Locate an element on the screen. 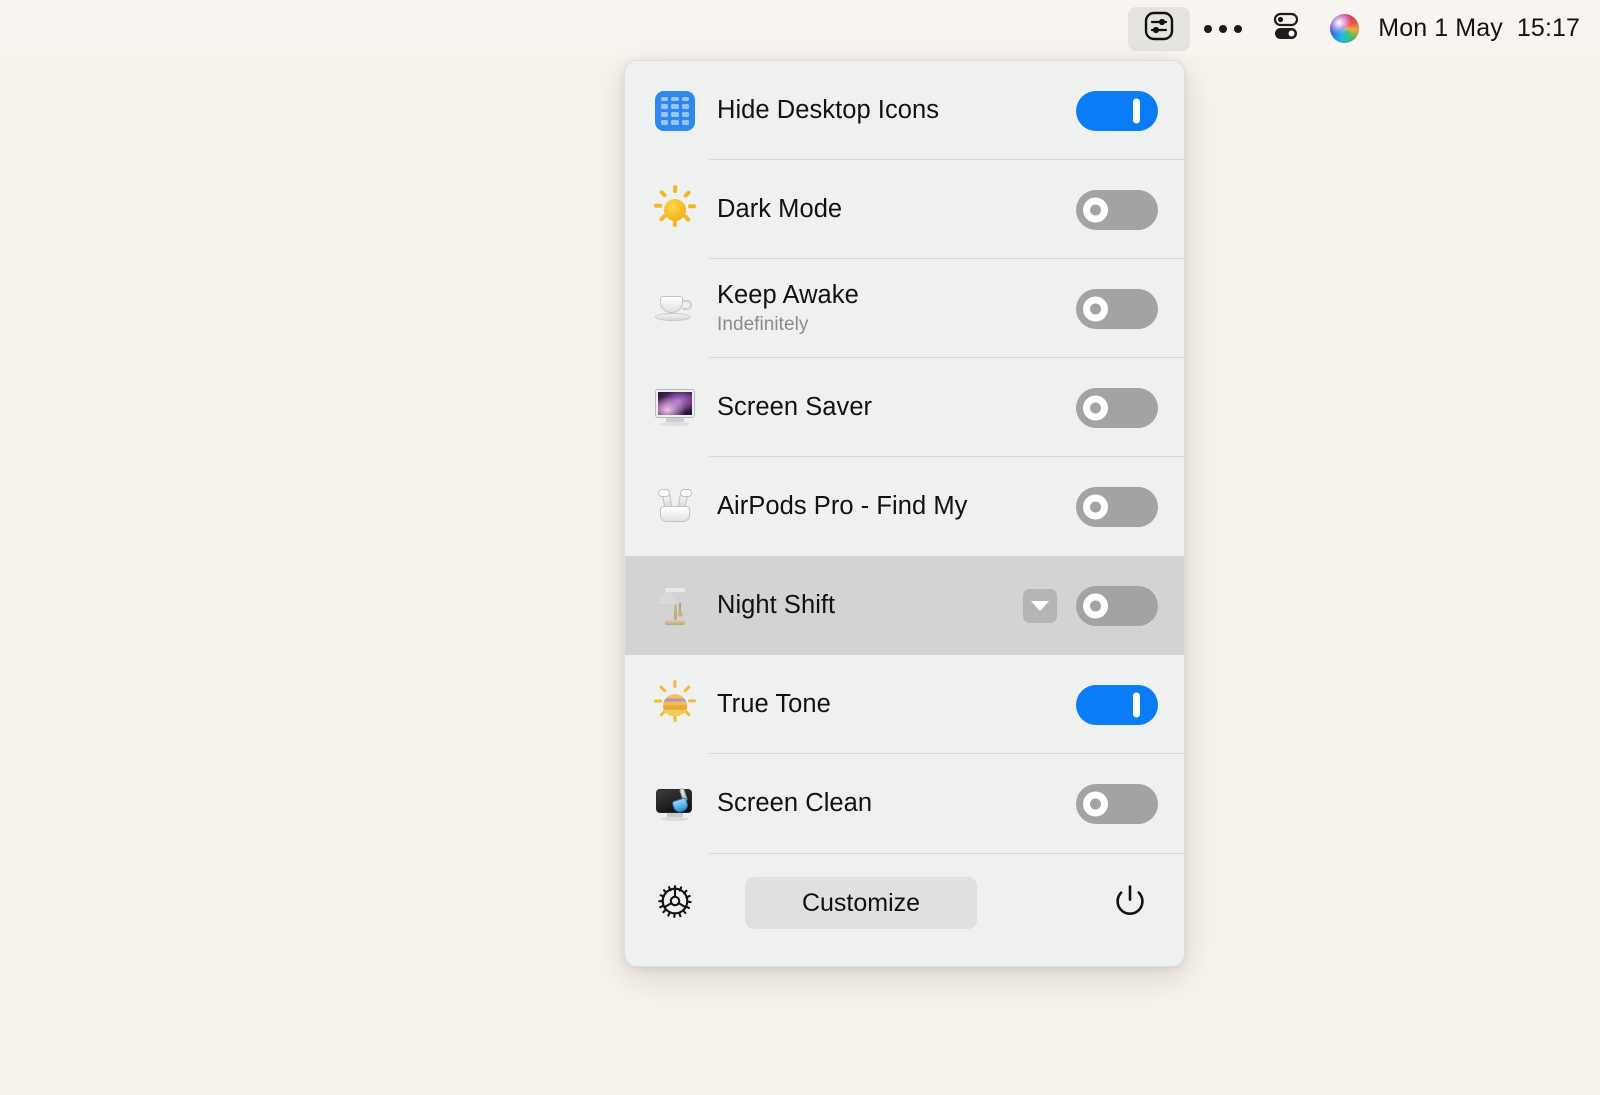  panel-footer: Customize is located at coordinates (904, 903).